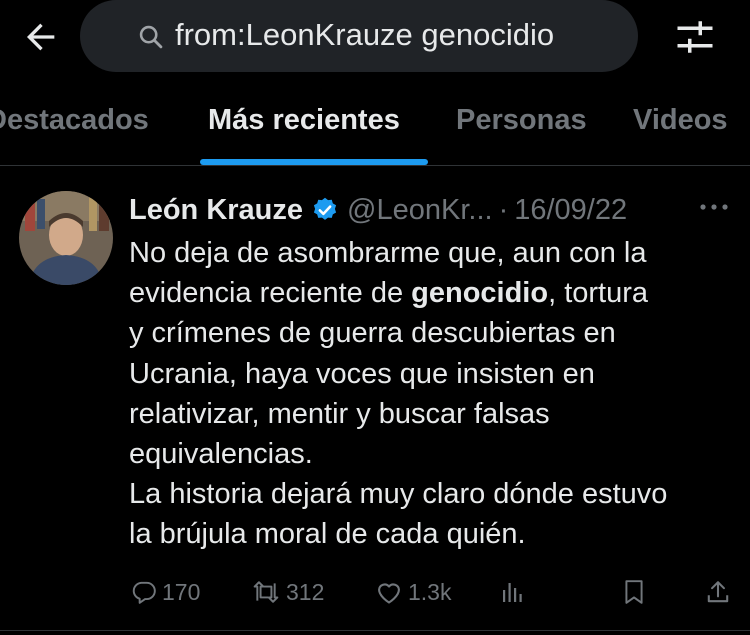 The image size is (750, 635). What do you see at coordinates (325, 208) in the screenshot?
I see `verified-badge-icon` at bounding box center [325, 208].